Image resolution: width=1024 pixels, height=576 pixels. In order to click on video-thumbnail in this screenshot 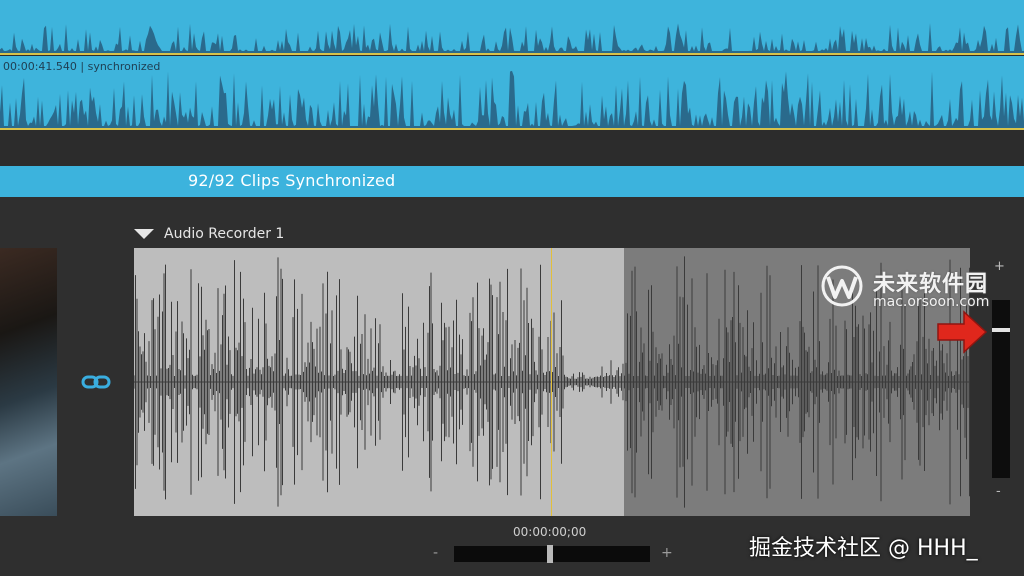, I will do `click(28, 382)`.